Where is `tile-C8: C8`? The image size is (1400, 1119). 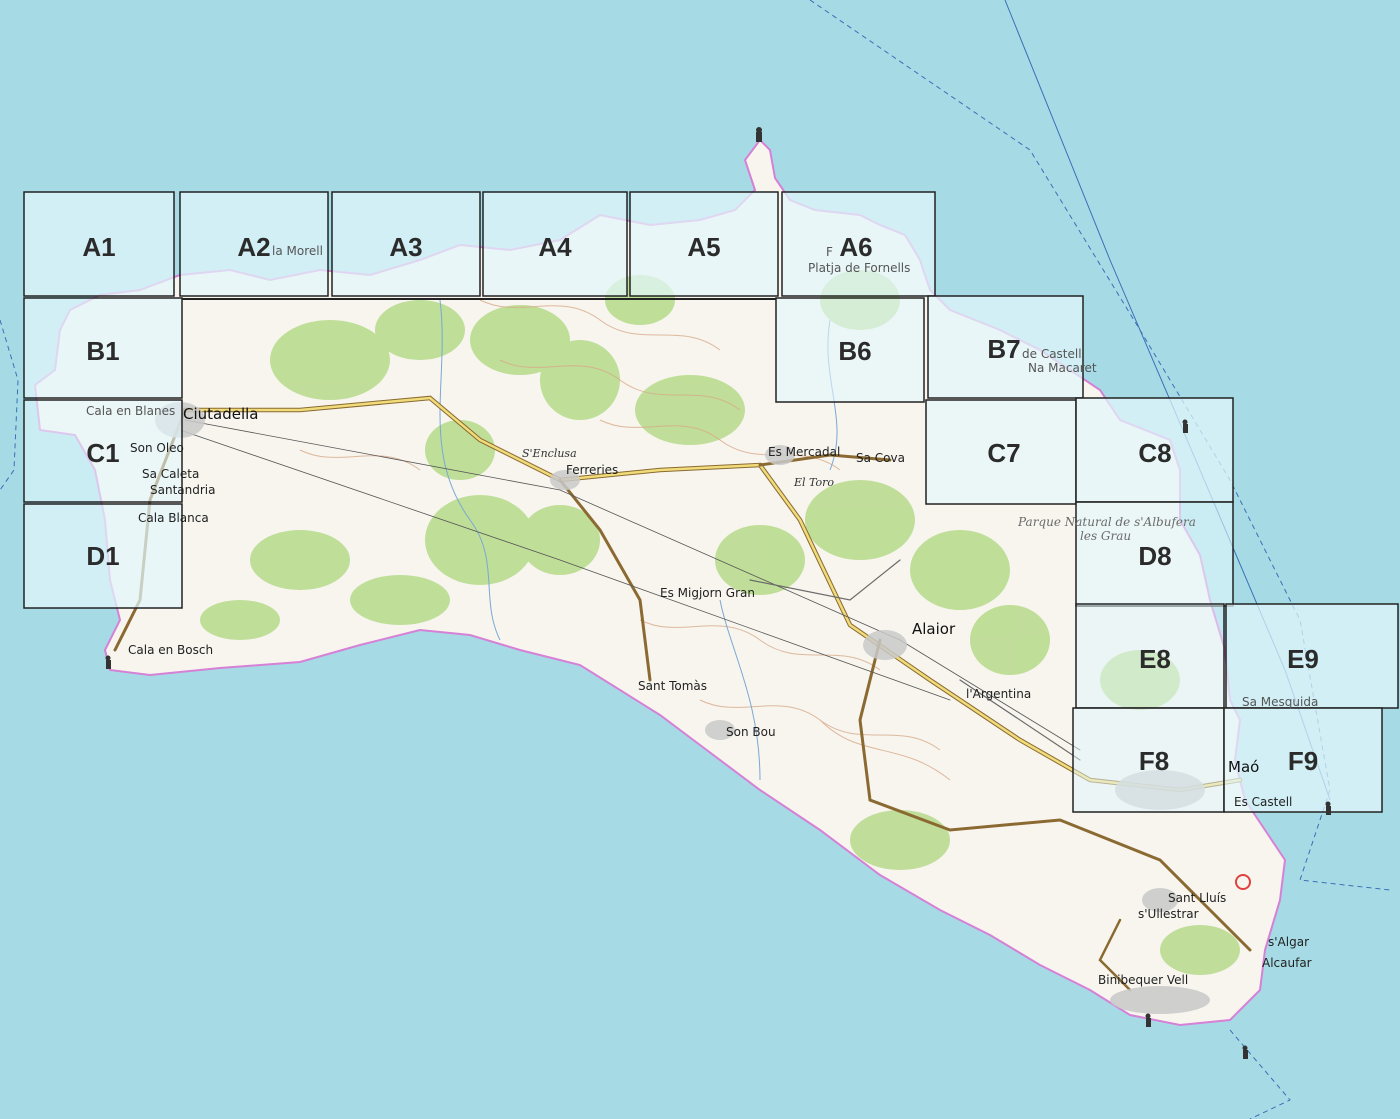
tile-C8: C8 is located at coordinates (1154, 450).